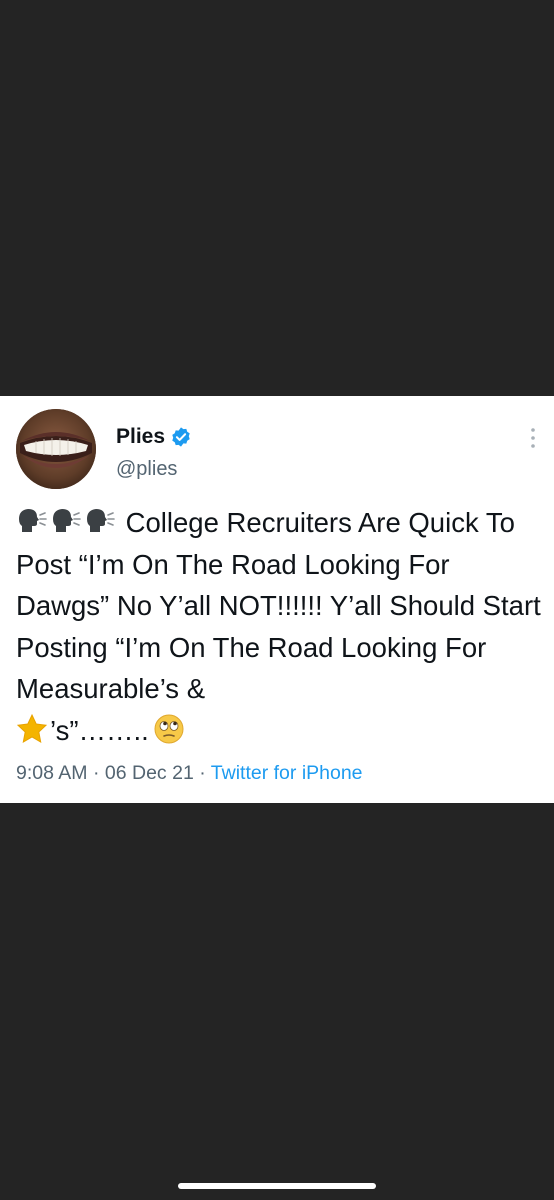 Image resolution: width=554 pixels, height=1200 pixels. Describe the element at coordinates (277, 1186) in the screenshot. I see `home-indicator` at that location.